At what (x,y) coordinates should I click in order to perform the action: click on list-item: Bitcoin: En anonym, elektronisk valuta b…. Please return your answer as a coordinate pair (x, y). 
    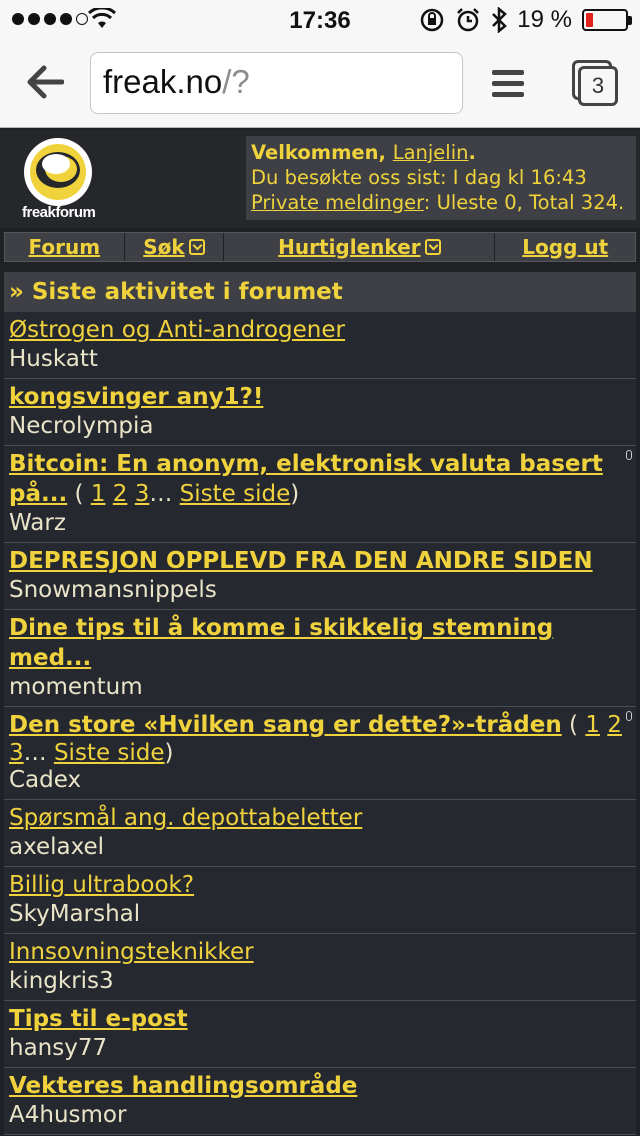
    Looking at the image, I should click on (320, 494).